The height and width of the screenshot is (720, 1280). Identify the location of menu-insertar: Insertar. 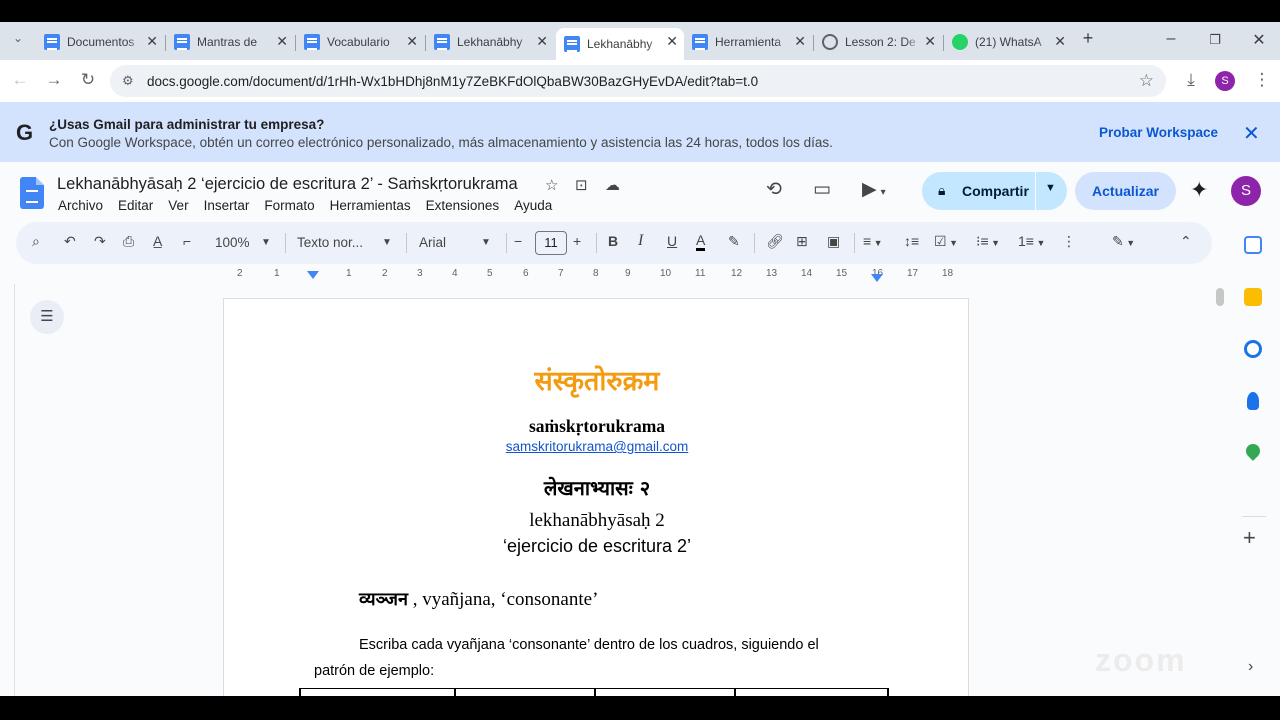
(227, 205).